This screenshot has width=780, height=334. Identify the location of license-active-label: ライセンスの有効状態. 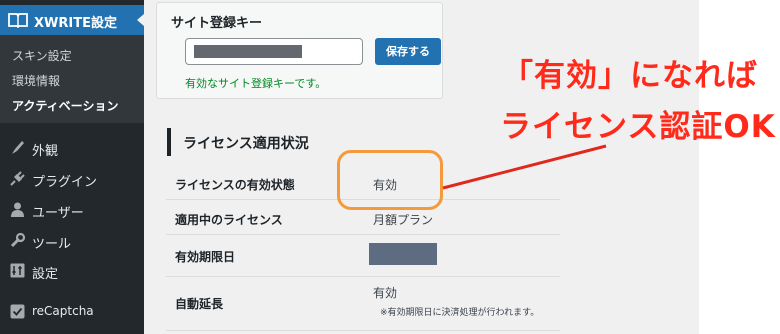
(235, 185).